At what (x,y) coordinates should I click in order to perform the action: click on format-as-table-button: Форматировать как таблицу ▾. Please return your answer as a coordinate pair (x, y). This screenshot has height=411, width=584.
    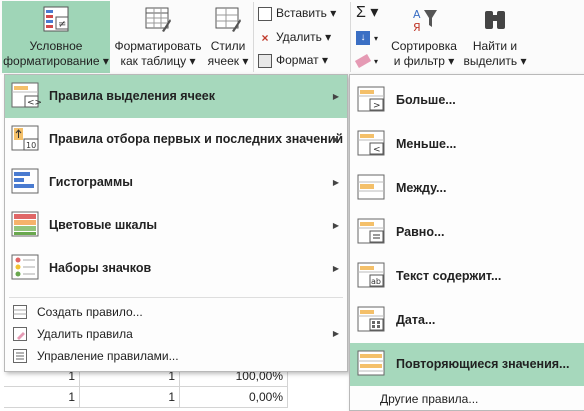
    Looking at the image, I should click on (158, 37).